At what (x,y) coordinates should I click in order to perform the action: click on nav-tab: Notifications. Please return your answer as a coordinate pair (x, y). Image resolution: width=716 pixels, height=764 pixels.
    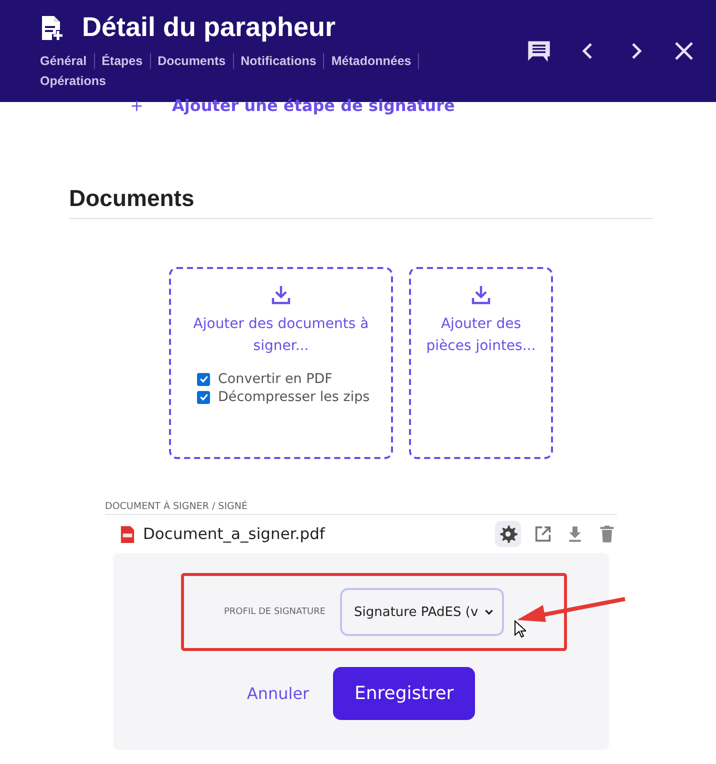
    Looking at the image, I should click on (279, 61).